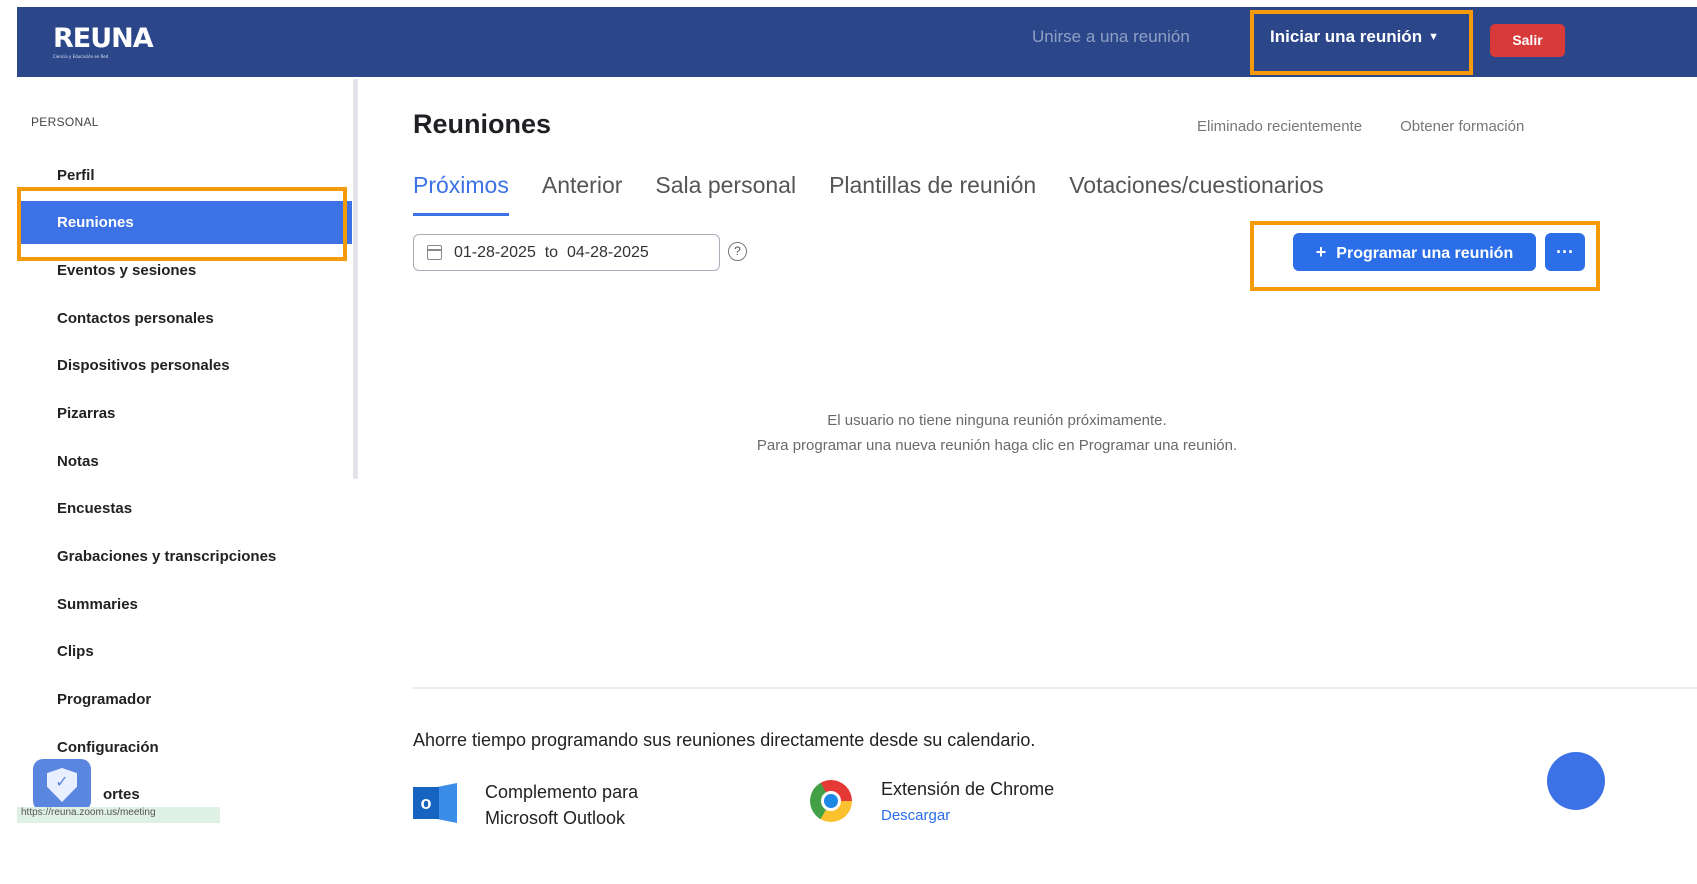  Describe the element at coordinates (1433, 37) in the screenshot. I see `caret-down-icon: ▼` at that location.